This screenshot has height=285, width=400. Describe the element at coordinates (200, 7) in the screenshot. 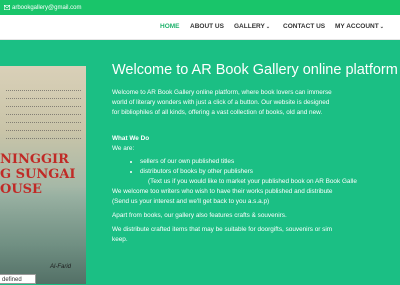

I see `top-bar: arbookgallery@gmail.com` at that location.